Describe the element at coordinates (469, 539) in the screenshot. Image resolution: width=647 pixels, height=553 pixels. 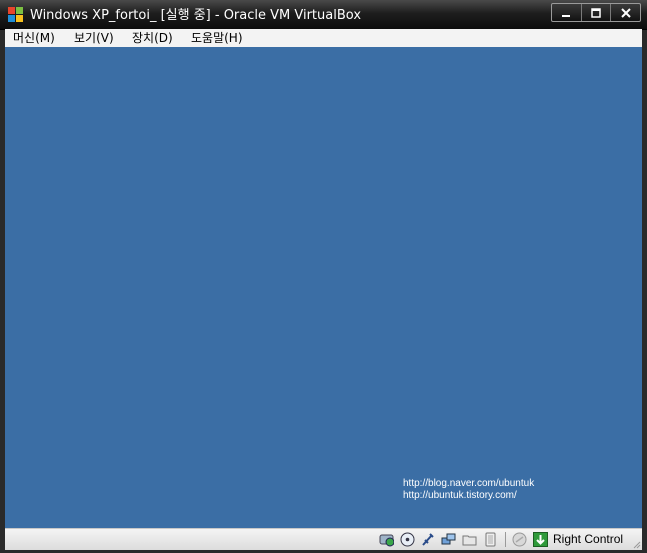
I see `shared-folders-icon` at that location.